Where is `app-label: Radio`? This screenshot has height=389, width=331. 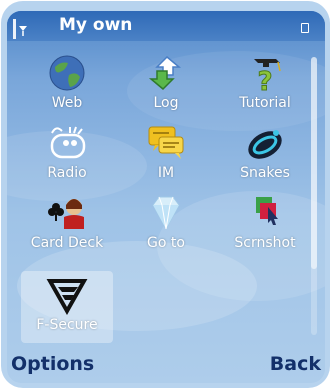 app-label: Radio is located at coordinates (67, 173).